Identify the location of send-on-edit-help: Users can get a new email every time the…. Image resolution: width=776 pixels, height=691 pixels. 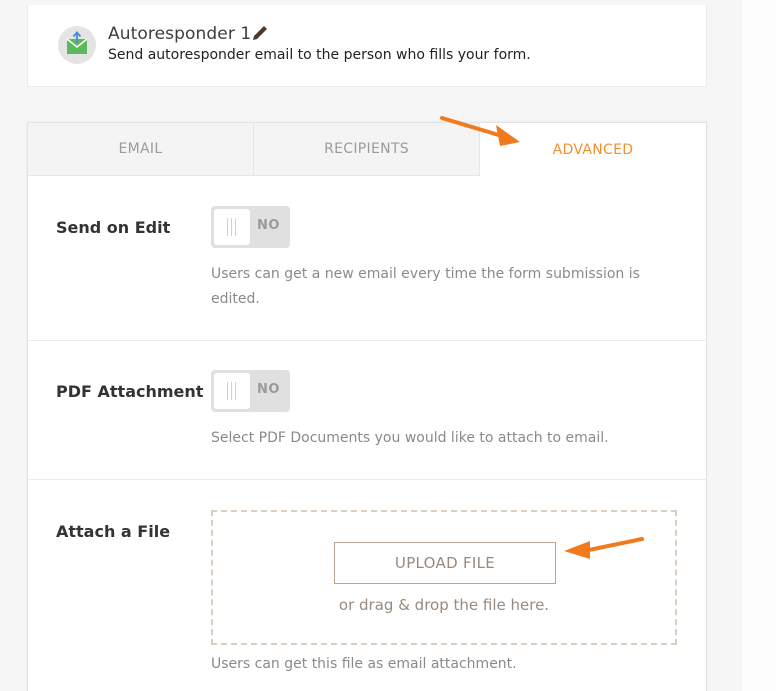
(425, 286).